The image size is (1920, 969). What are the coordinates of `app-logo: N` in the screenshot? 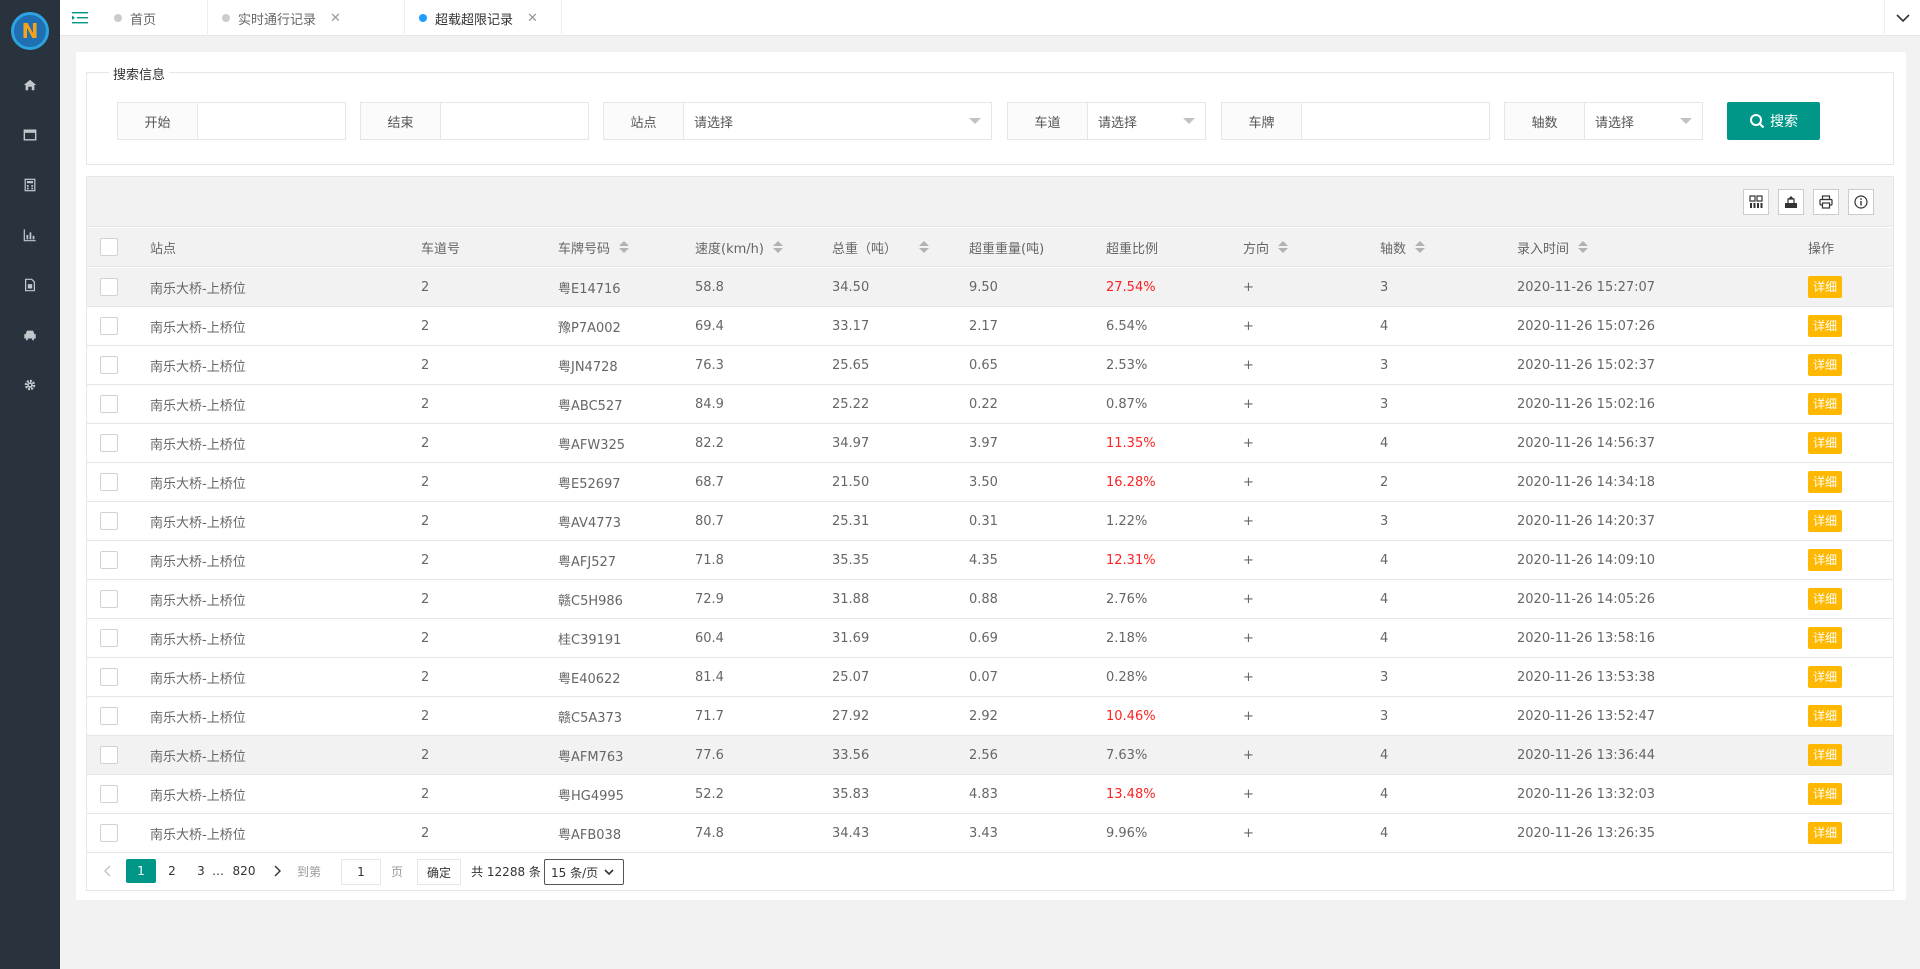 It's located at (30, 31).